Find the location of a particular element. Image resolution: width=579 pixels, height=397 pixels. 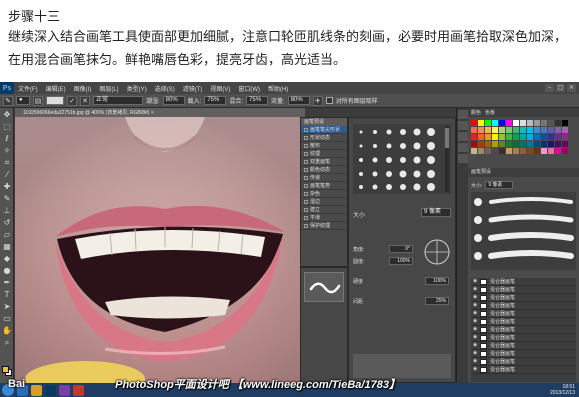

info-panel-icon is located at coordinates (463, 158).